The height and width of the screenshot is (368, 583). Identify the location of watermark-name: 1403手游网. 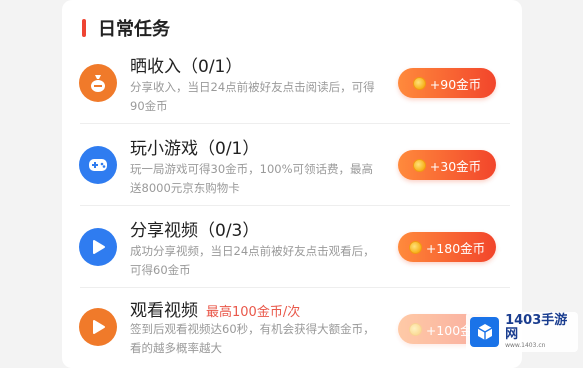
(536, 327).